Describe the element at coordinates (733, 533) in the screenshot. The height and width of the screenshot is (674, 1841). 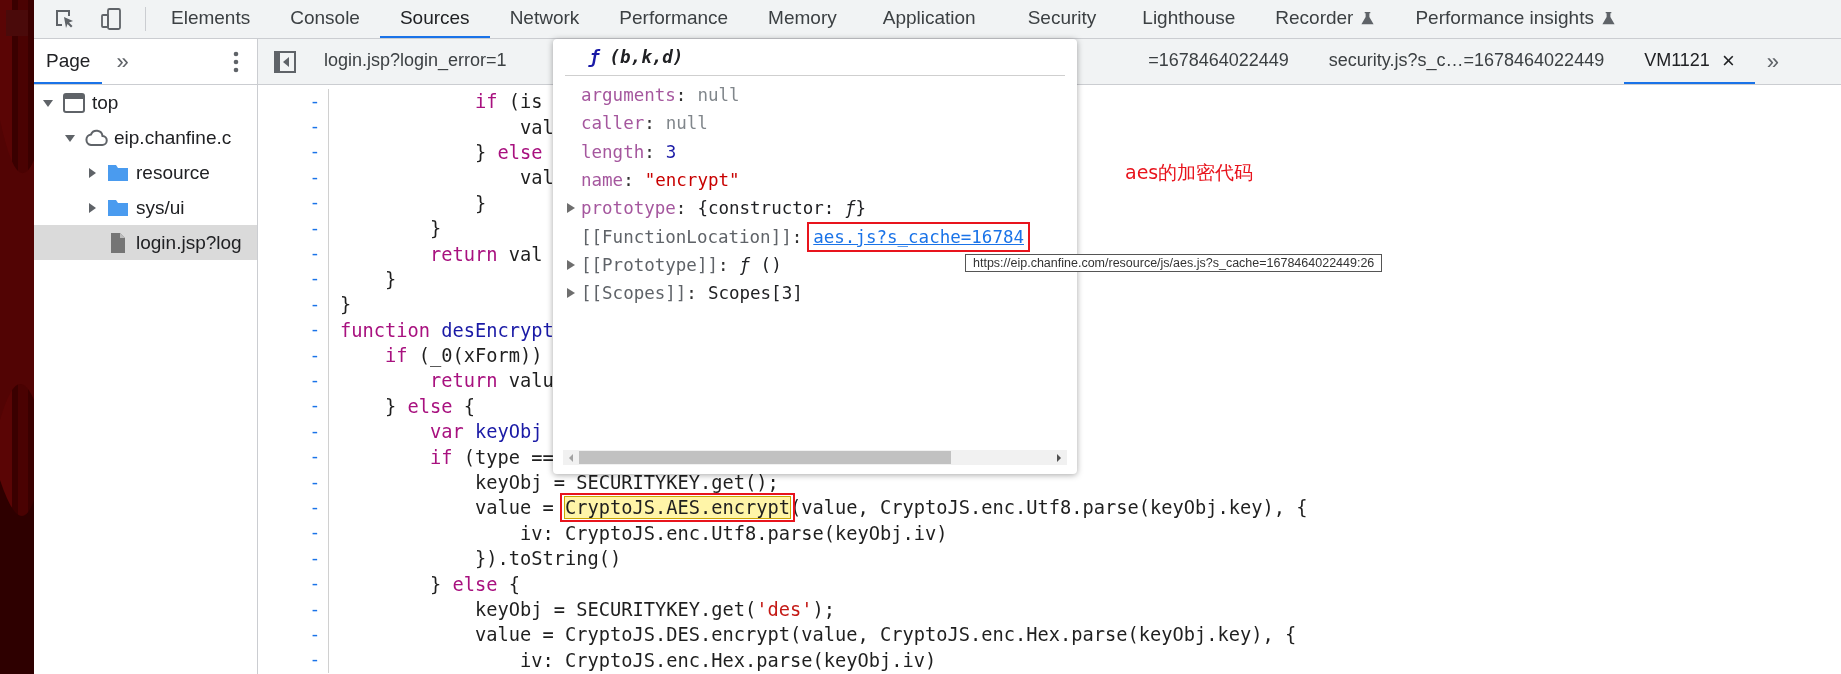
I see `code-line: iv: CryptoJS.enc.Utf8.parse(keyObj.iv)` at that location.